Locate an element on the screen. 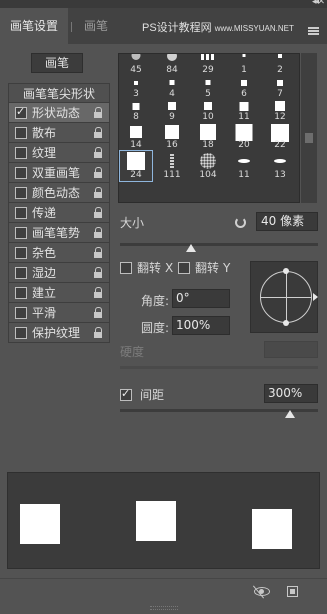 Image resolution: width=327 pixels, height=614 pixels. brush-option-row: 纹理 is located at coordinates (59, 153).